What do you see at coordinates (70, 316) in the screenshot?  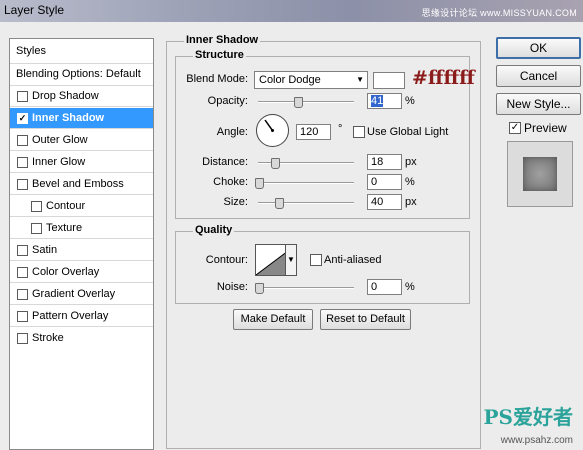 I see `sidebar-item-label: Pattern Overlay` at bounding box center [70, 316].